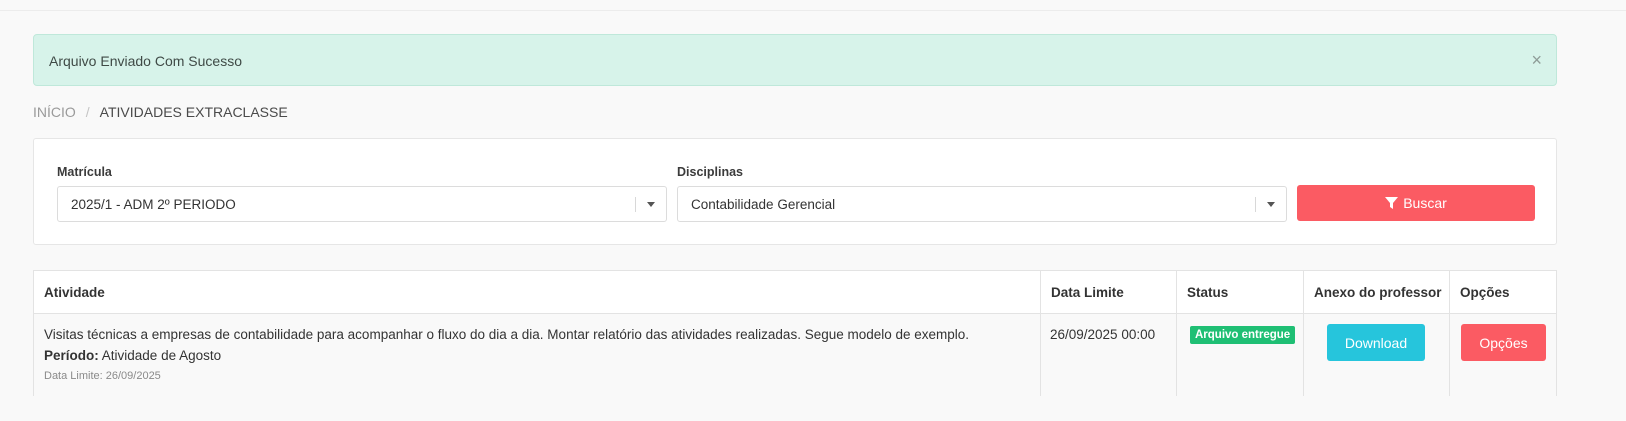  Describe the element at coordinates (1208, 292) in the screenshot. I see `column-header-status: Status` at that location.